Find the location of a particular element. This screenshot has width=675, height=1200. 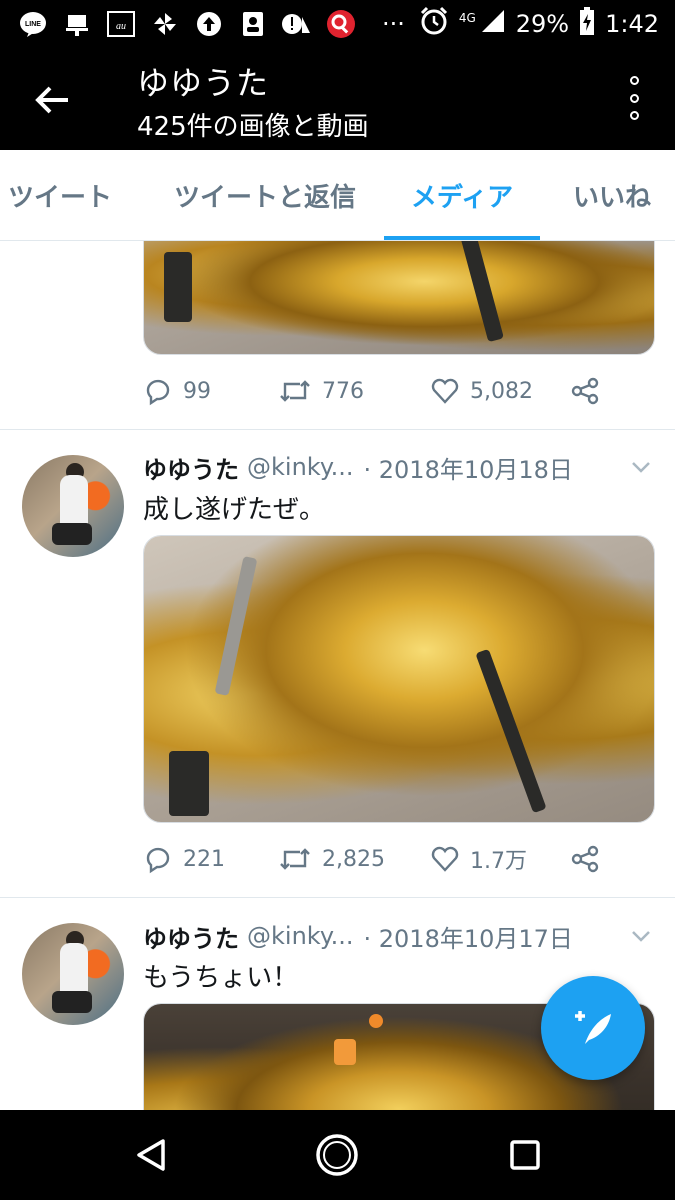

retweet-button: 2,825 is located at coordinates (354, 859).